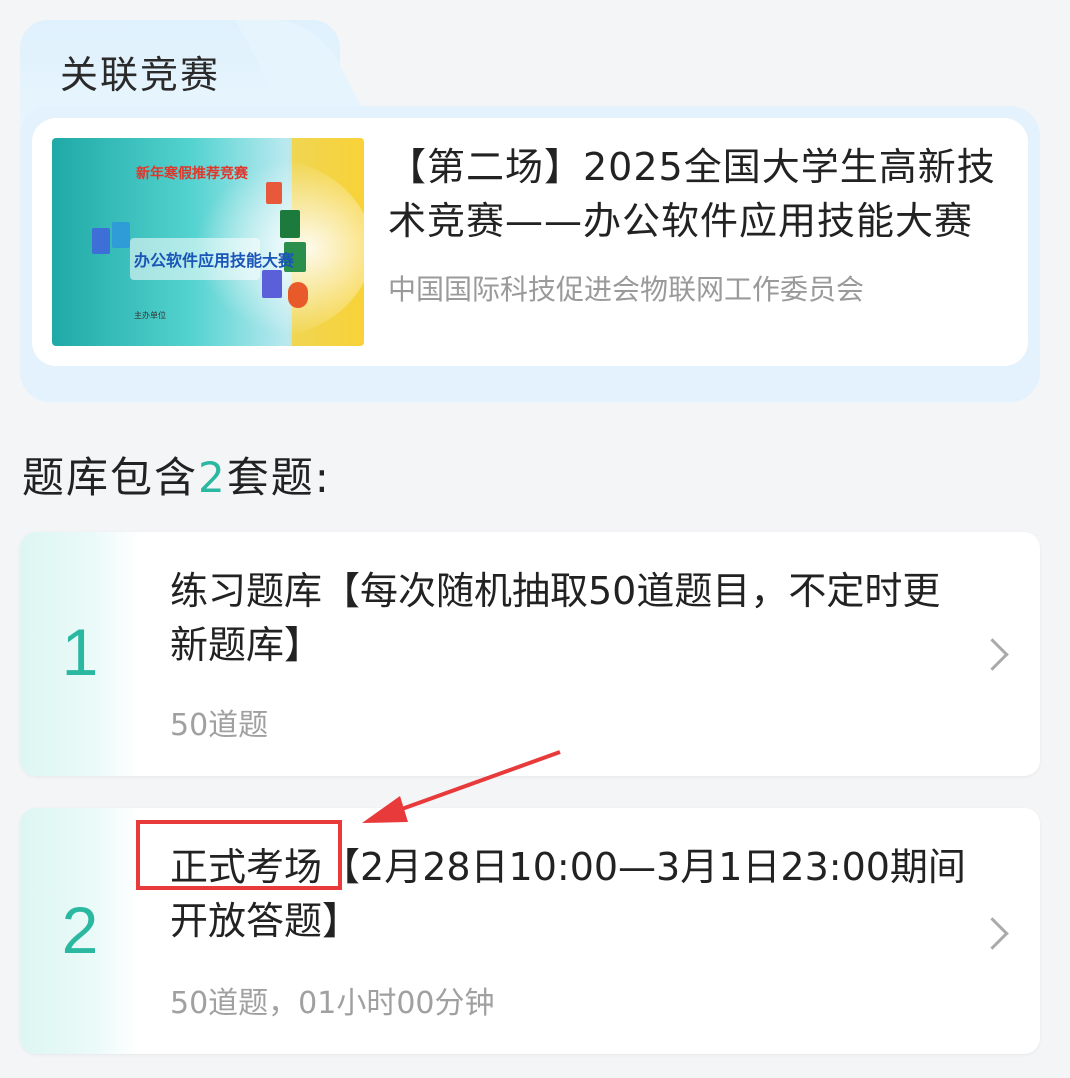  What do you see at coordinates (110, 477) in the screenshot?
I see `heading-prefix: 题库包含` at bounding box center [110, 477].